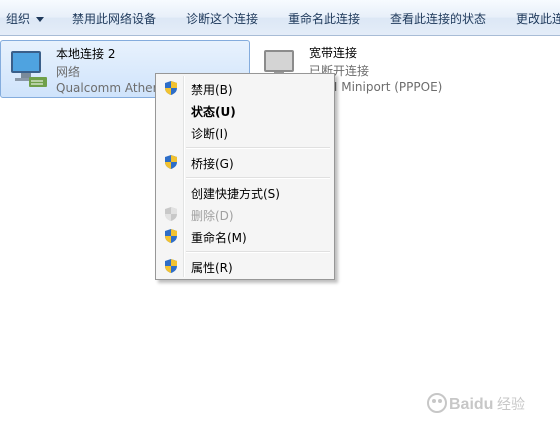  I want to click on view-status-button: 查看此连接的状态, so click(438, 19).